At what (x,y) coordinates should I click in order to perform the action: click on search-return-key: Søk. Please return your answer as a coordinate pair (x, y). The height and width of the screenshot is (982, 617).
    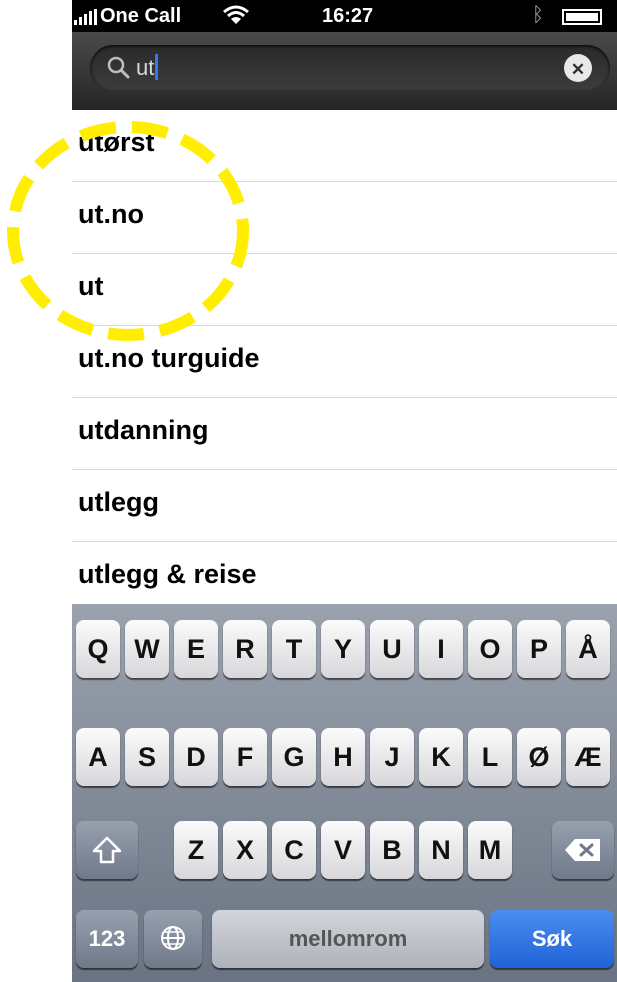
    Looking at the image, I should click on (552, 939).